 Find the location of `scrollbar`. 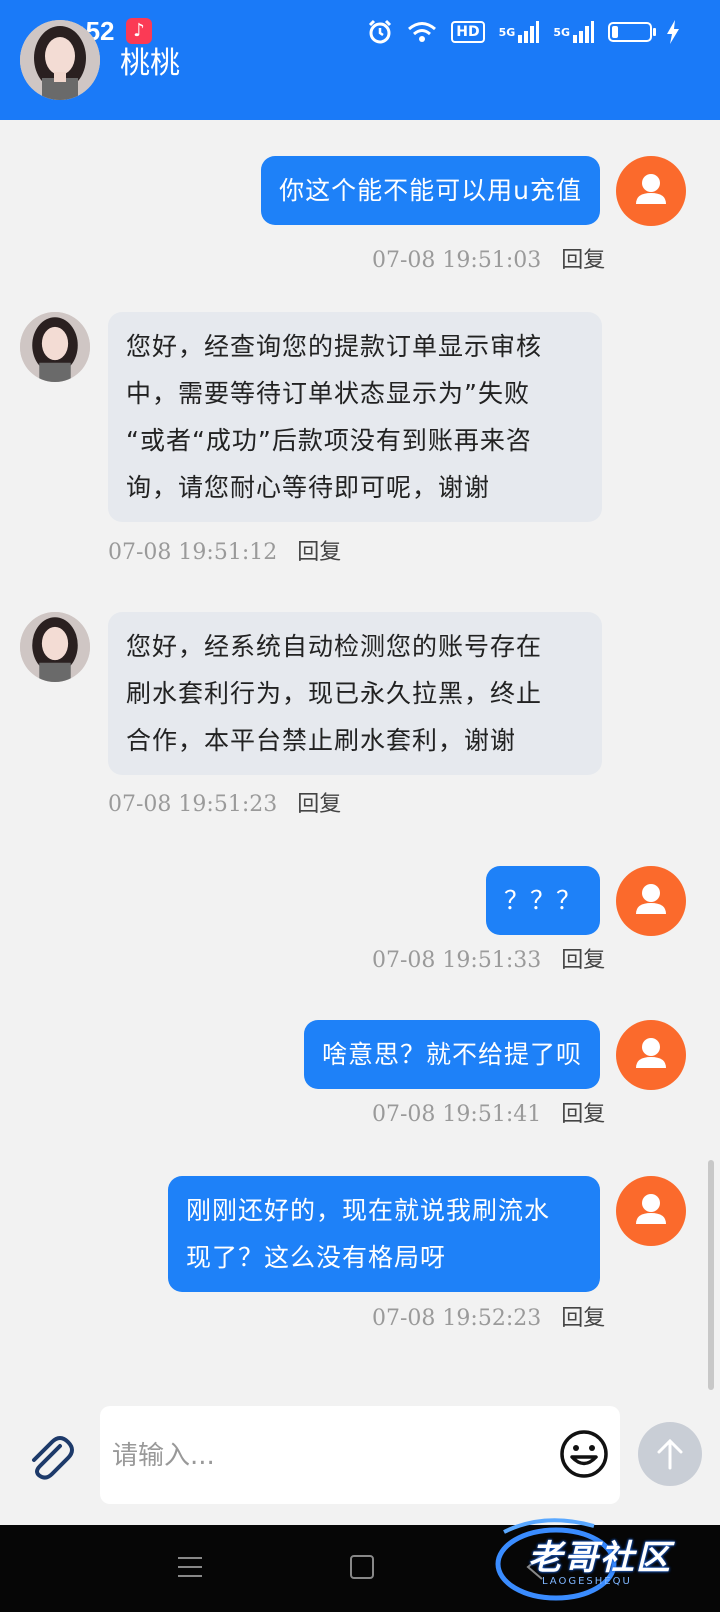

scrollbar is located at coordinates (711, 1275).